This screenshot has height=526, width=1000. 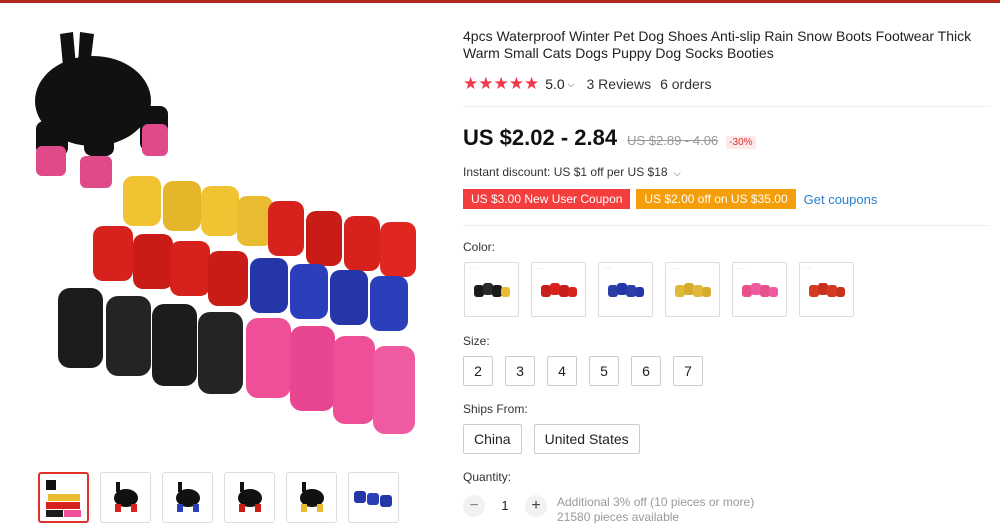 I want to click on quantity-value: 1, so click(x=505, y=506).